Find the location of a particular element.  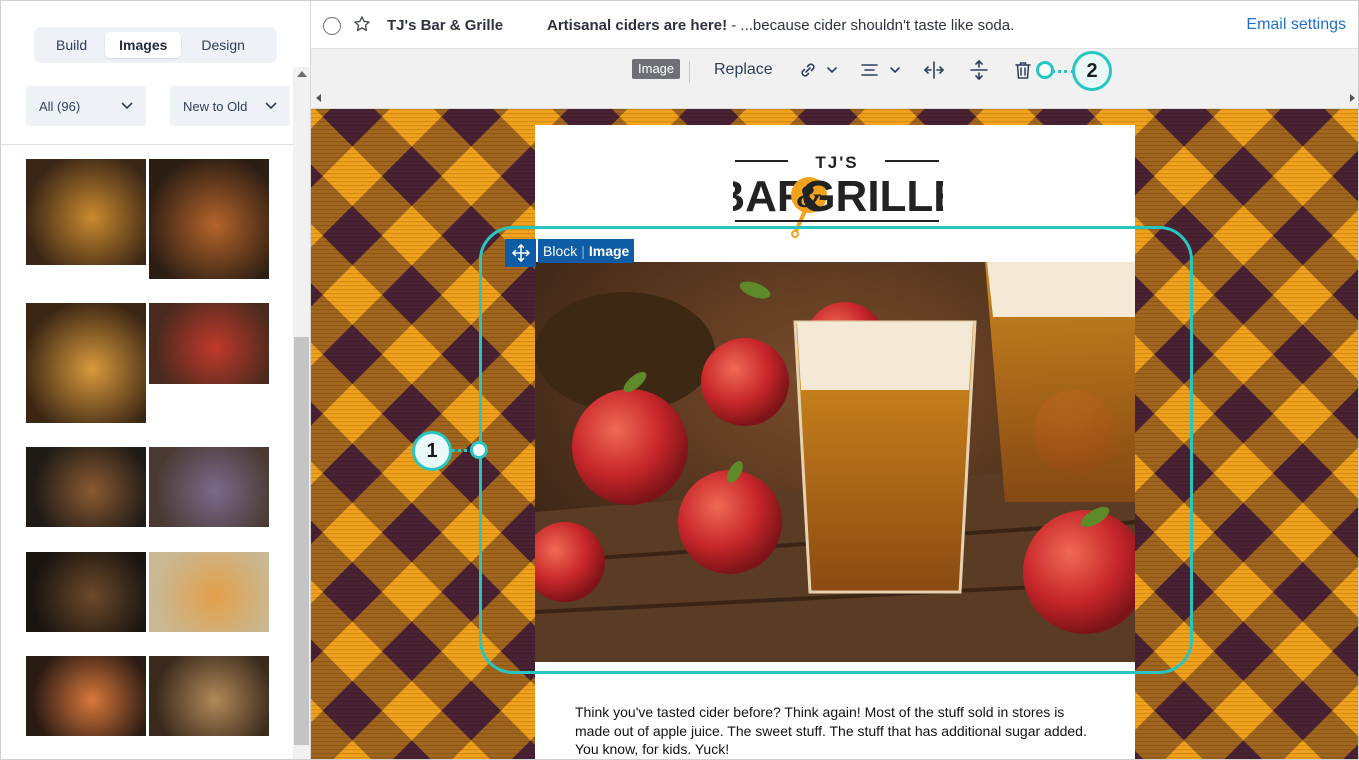

divider is located at coordinates (147, 144).